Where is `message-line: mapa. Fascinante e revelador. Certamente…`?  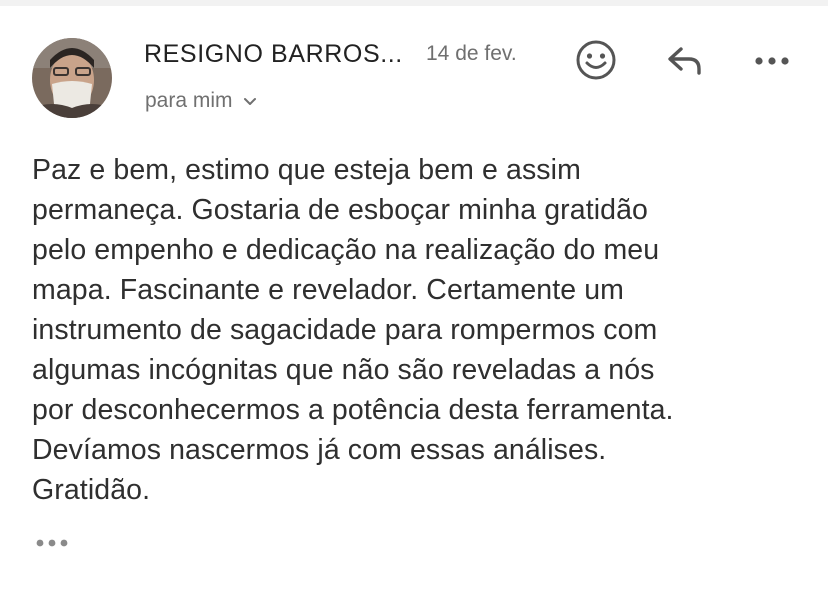
message-line: mapa. Fascinante e revelador. Certamente… is located at coordinates (328, 290).